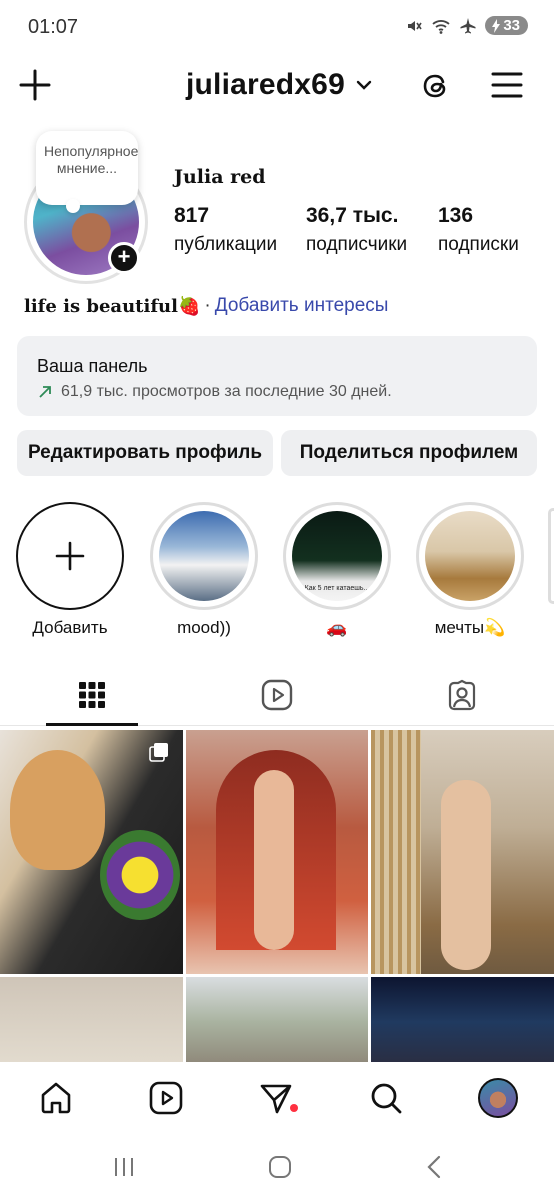  What do you see at coordinates (124, 258) in the screenshot?
I see `add-story-plus-icon: +` at bounding box center [124, 258].